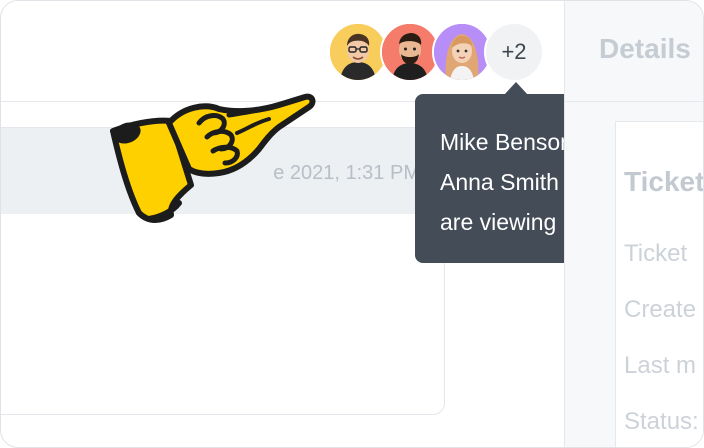 The width and height of the screenshot is (704, 448). Describe the element at coordinates (514, 52) in the screenshot. I see `more-viewers-badge: +2` at that location.